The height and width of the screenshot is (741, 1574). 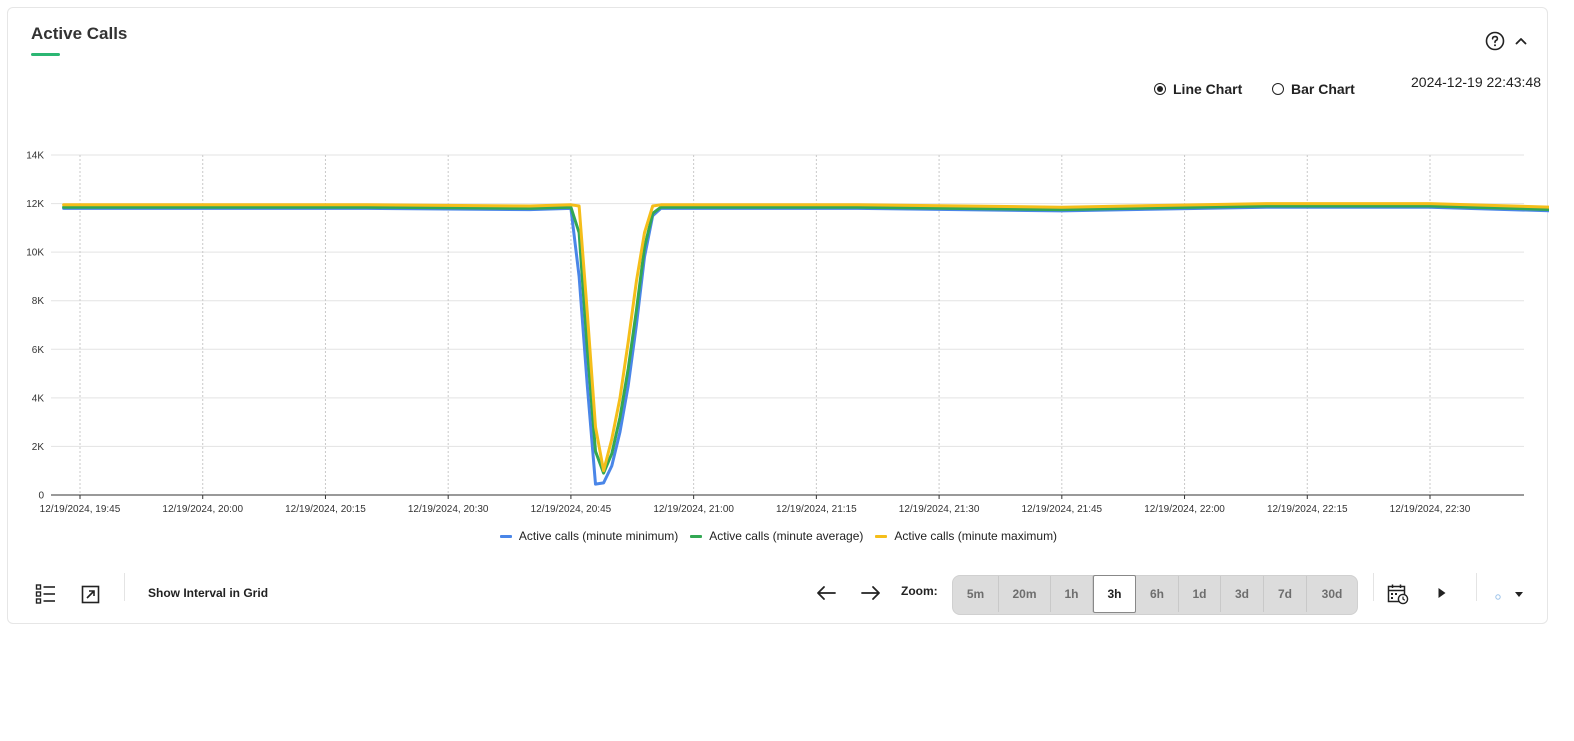 What do you see at coordinates (1157, 594) in the screenshot?
I see `zoom-option-6h: 6h` at bounding box center [1157, 594].